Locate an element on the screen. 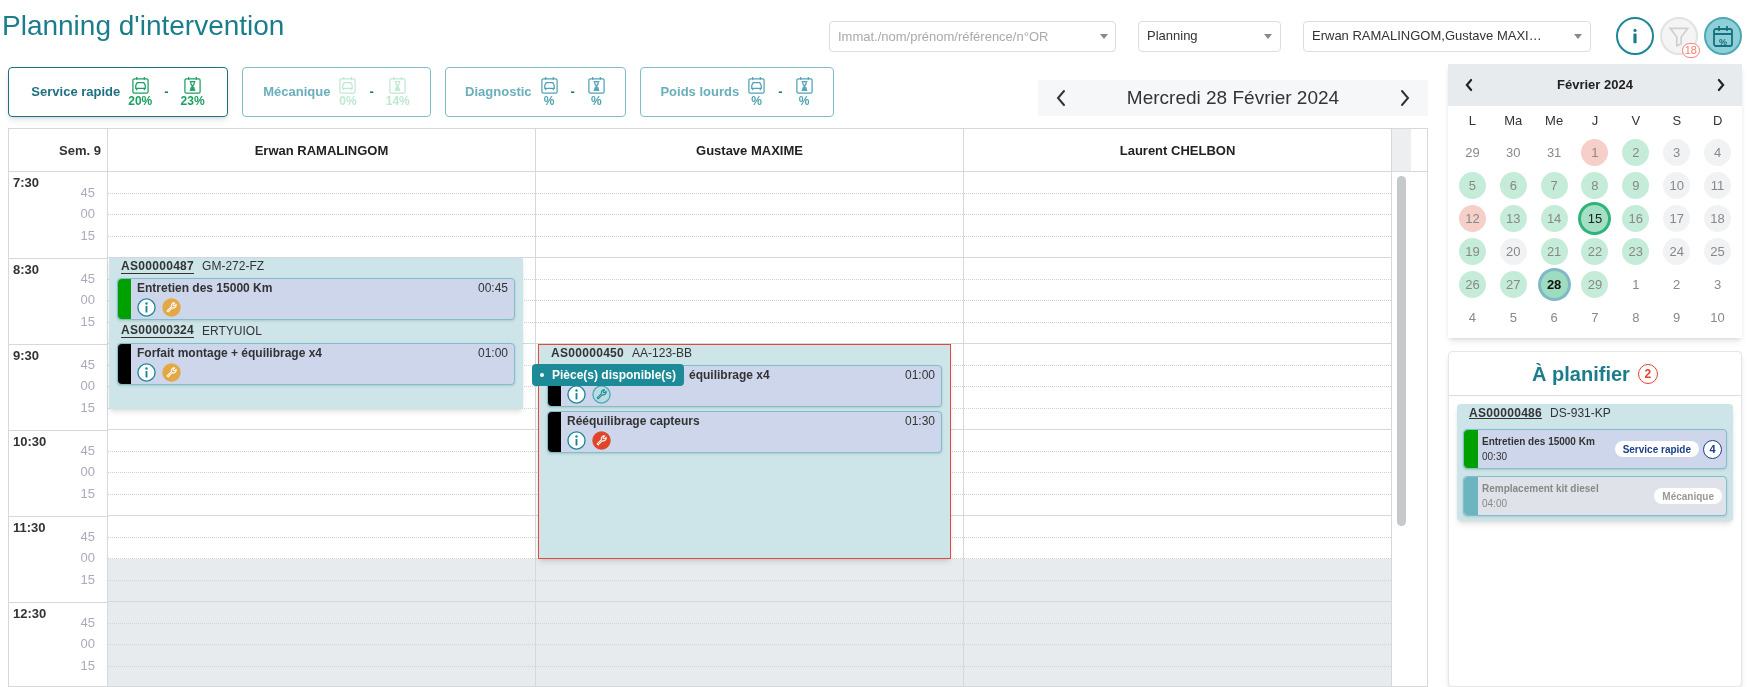 The image size is (1747, 687). category-card: Service rapide 20% - 23% is located at coordinates (118, 92).